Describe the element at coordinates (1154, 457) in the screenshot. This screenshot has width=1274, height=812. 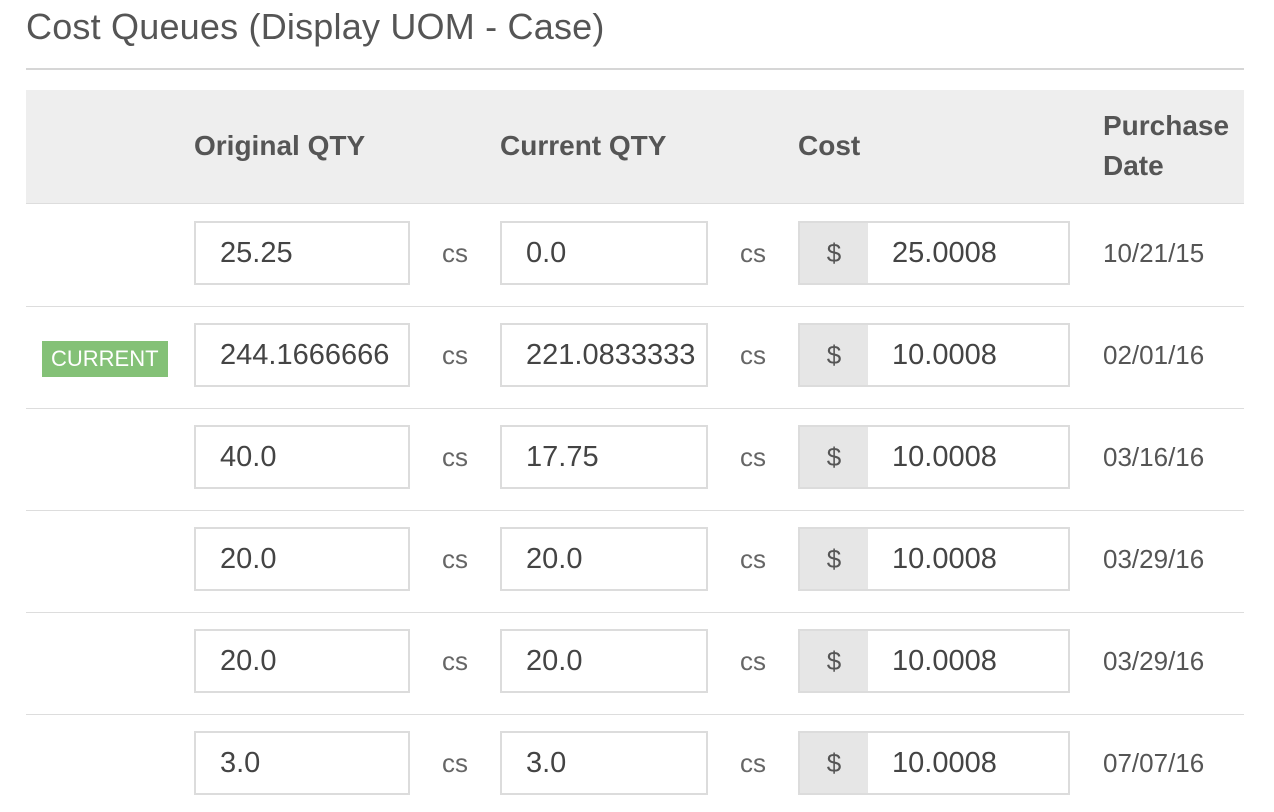
I see `purchase-date: 03/16/16` at that location.